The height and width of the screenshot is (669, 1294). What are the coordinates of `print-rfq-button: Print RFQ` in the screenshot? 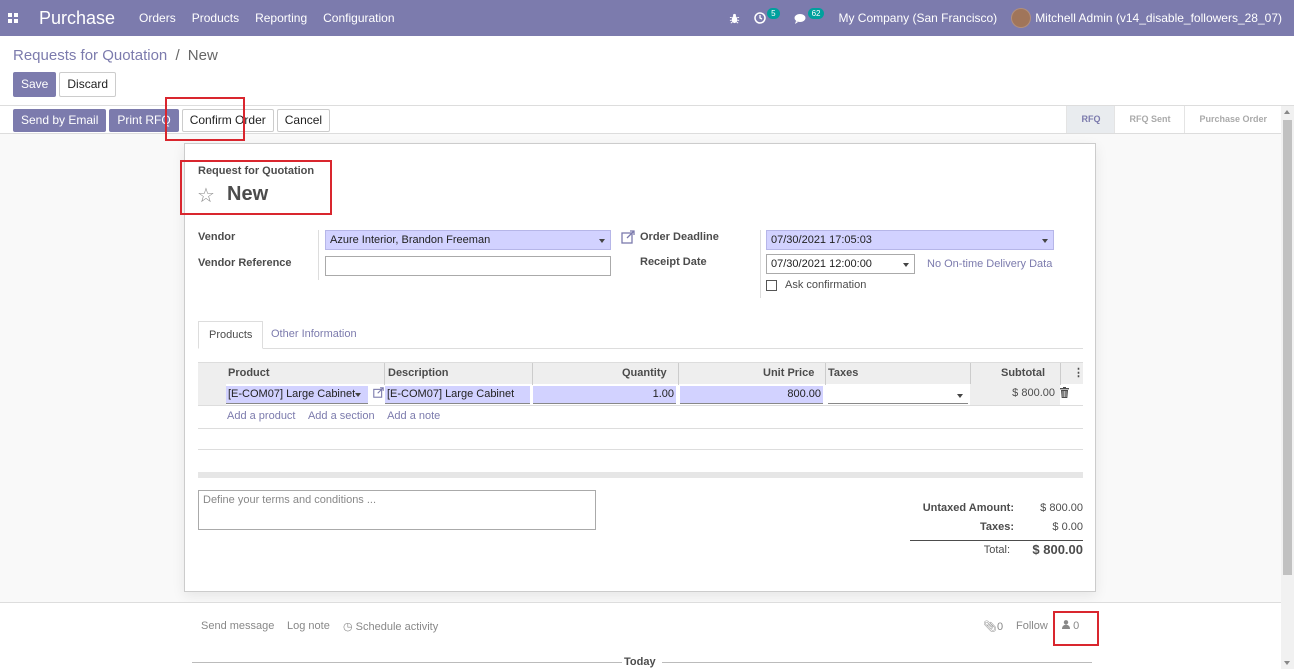 It's located at (144, 120).